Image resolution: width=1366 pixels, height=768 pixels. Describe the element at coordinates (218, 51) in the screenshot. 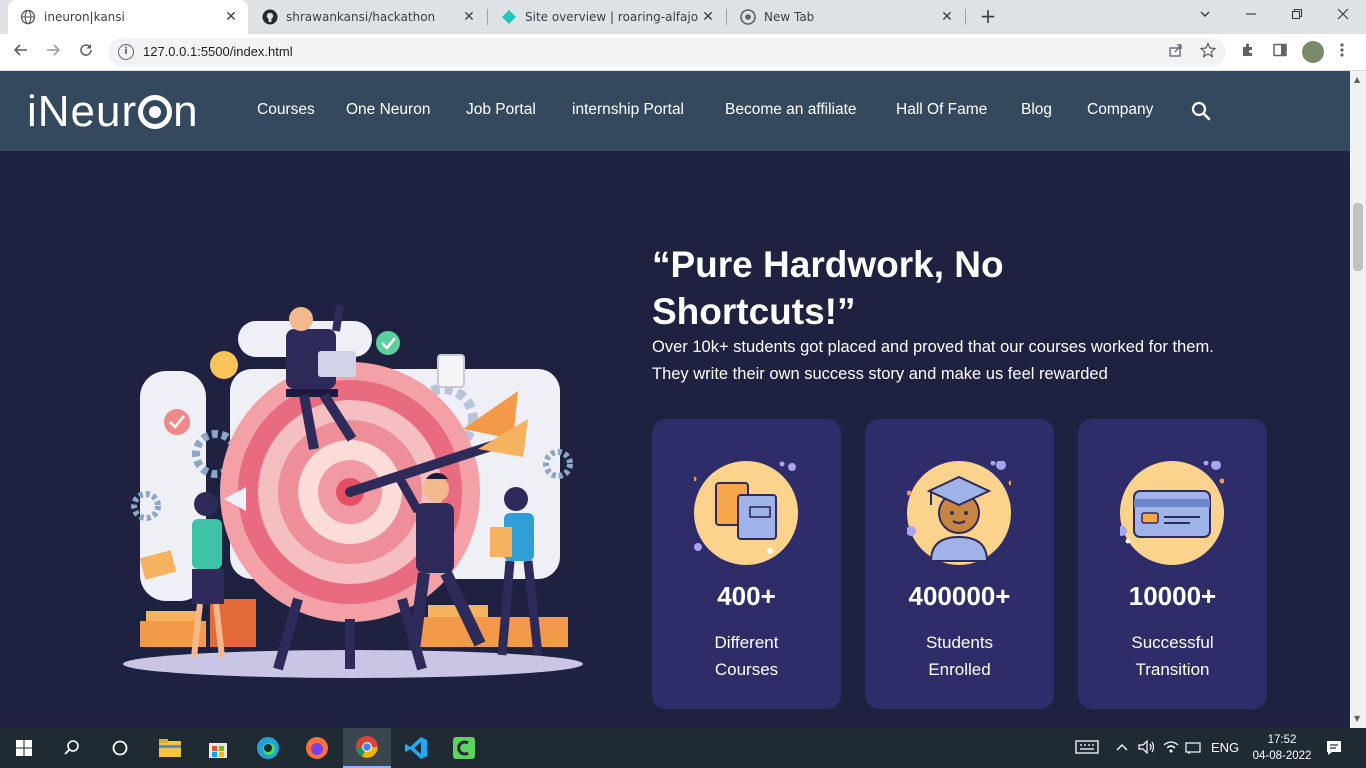

I see `url-text: 127.0.0.1:5500/index.html` at that location.